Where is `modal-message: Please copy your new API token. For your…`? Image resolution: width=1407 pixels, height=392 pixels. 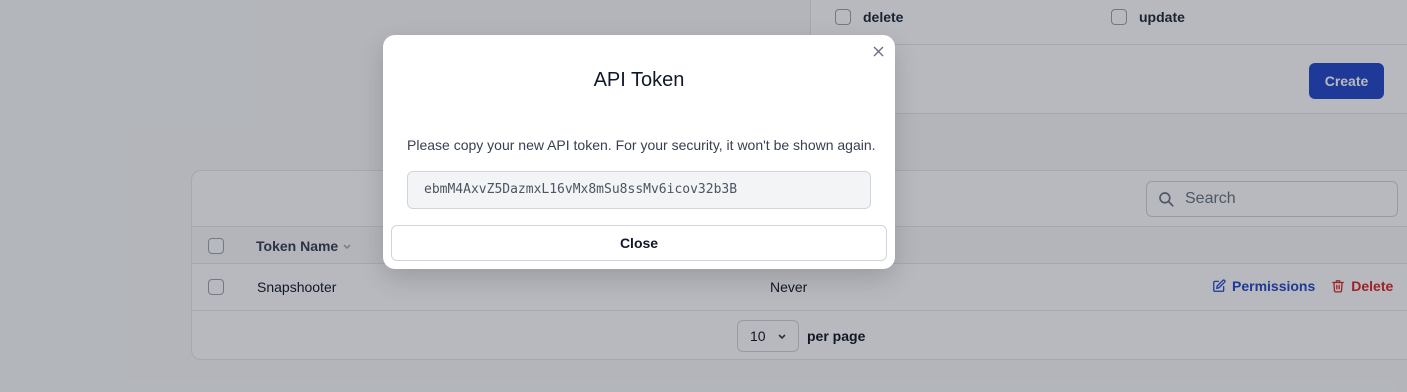
modal-message: Please copy your new API token. For your… is located at coordinates (641, 145).